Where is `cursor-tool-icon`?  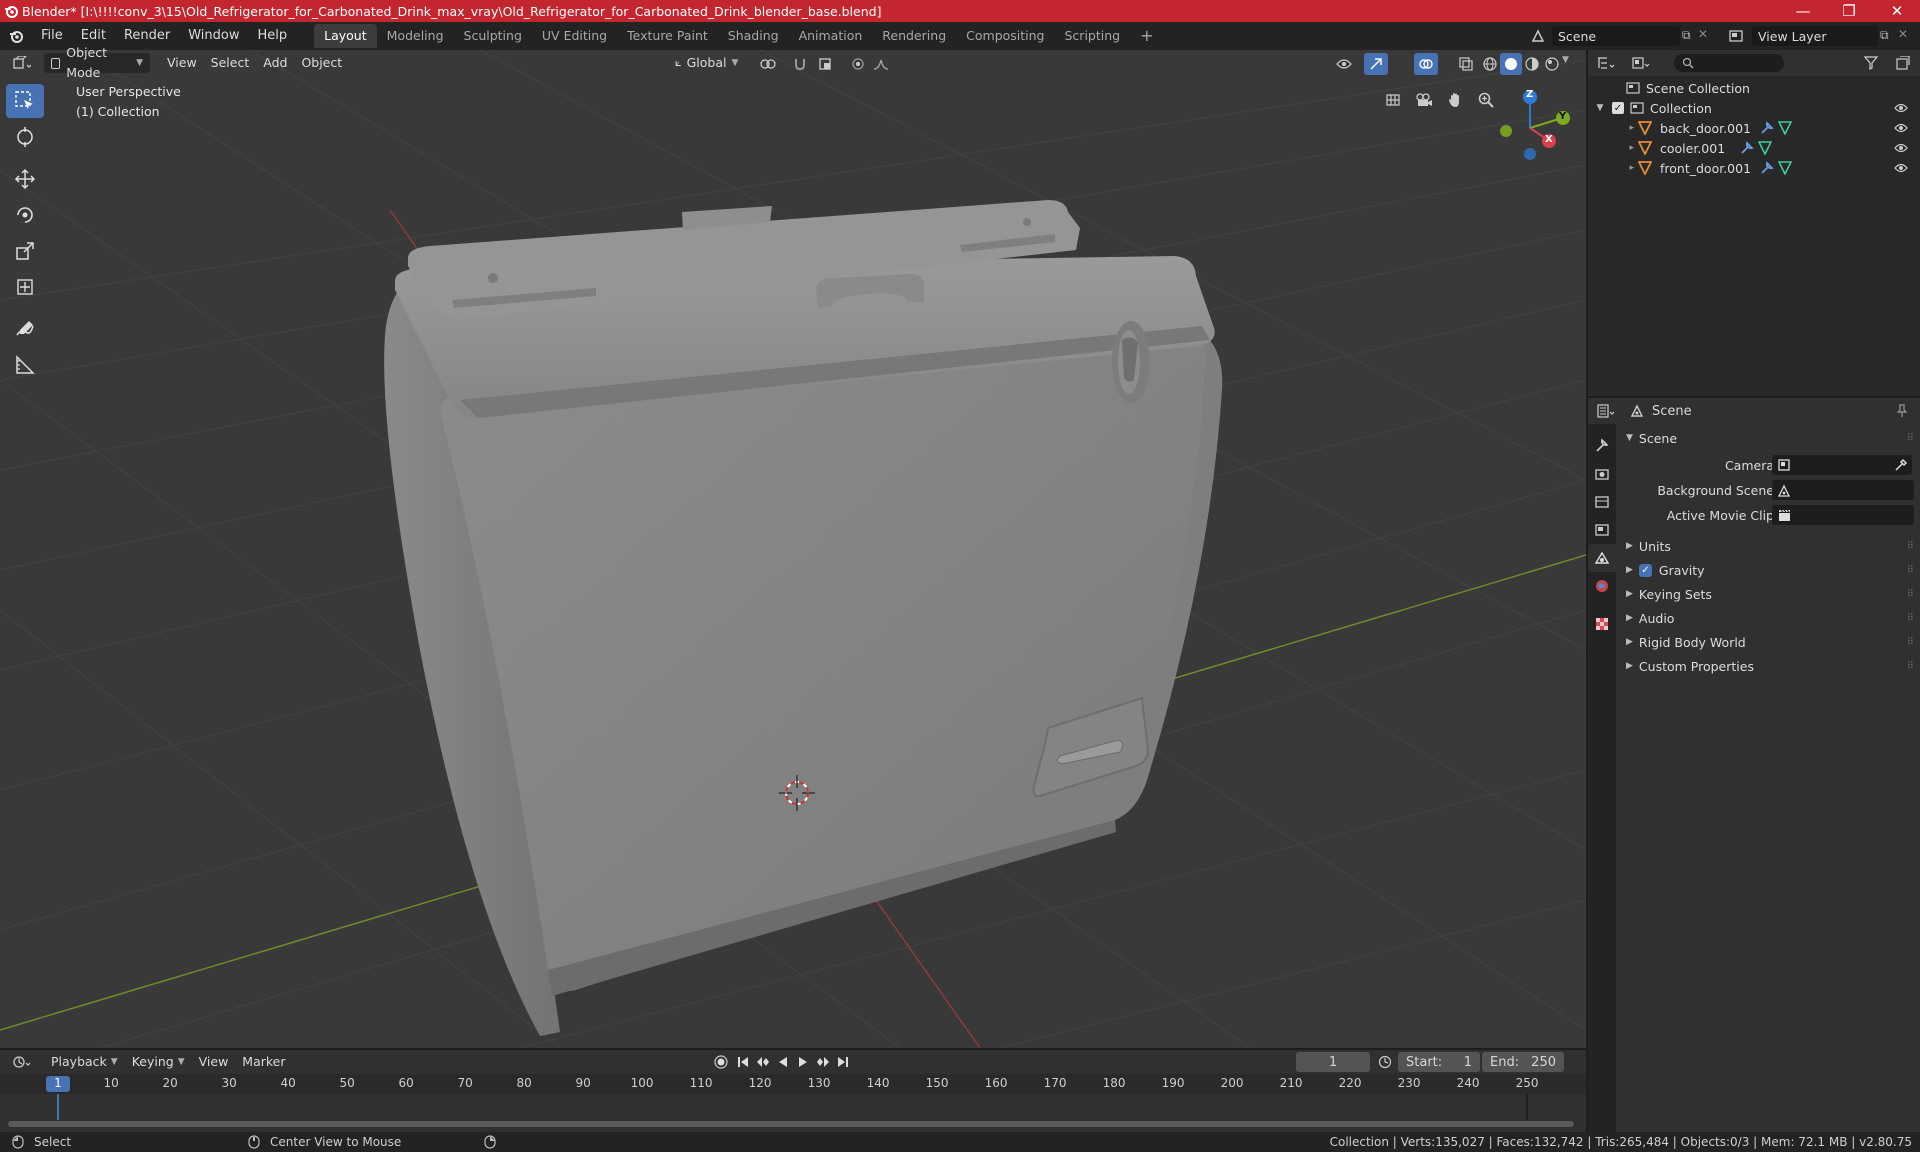
cursor-tool-icon is located at coordinates (25, 137).